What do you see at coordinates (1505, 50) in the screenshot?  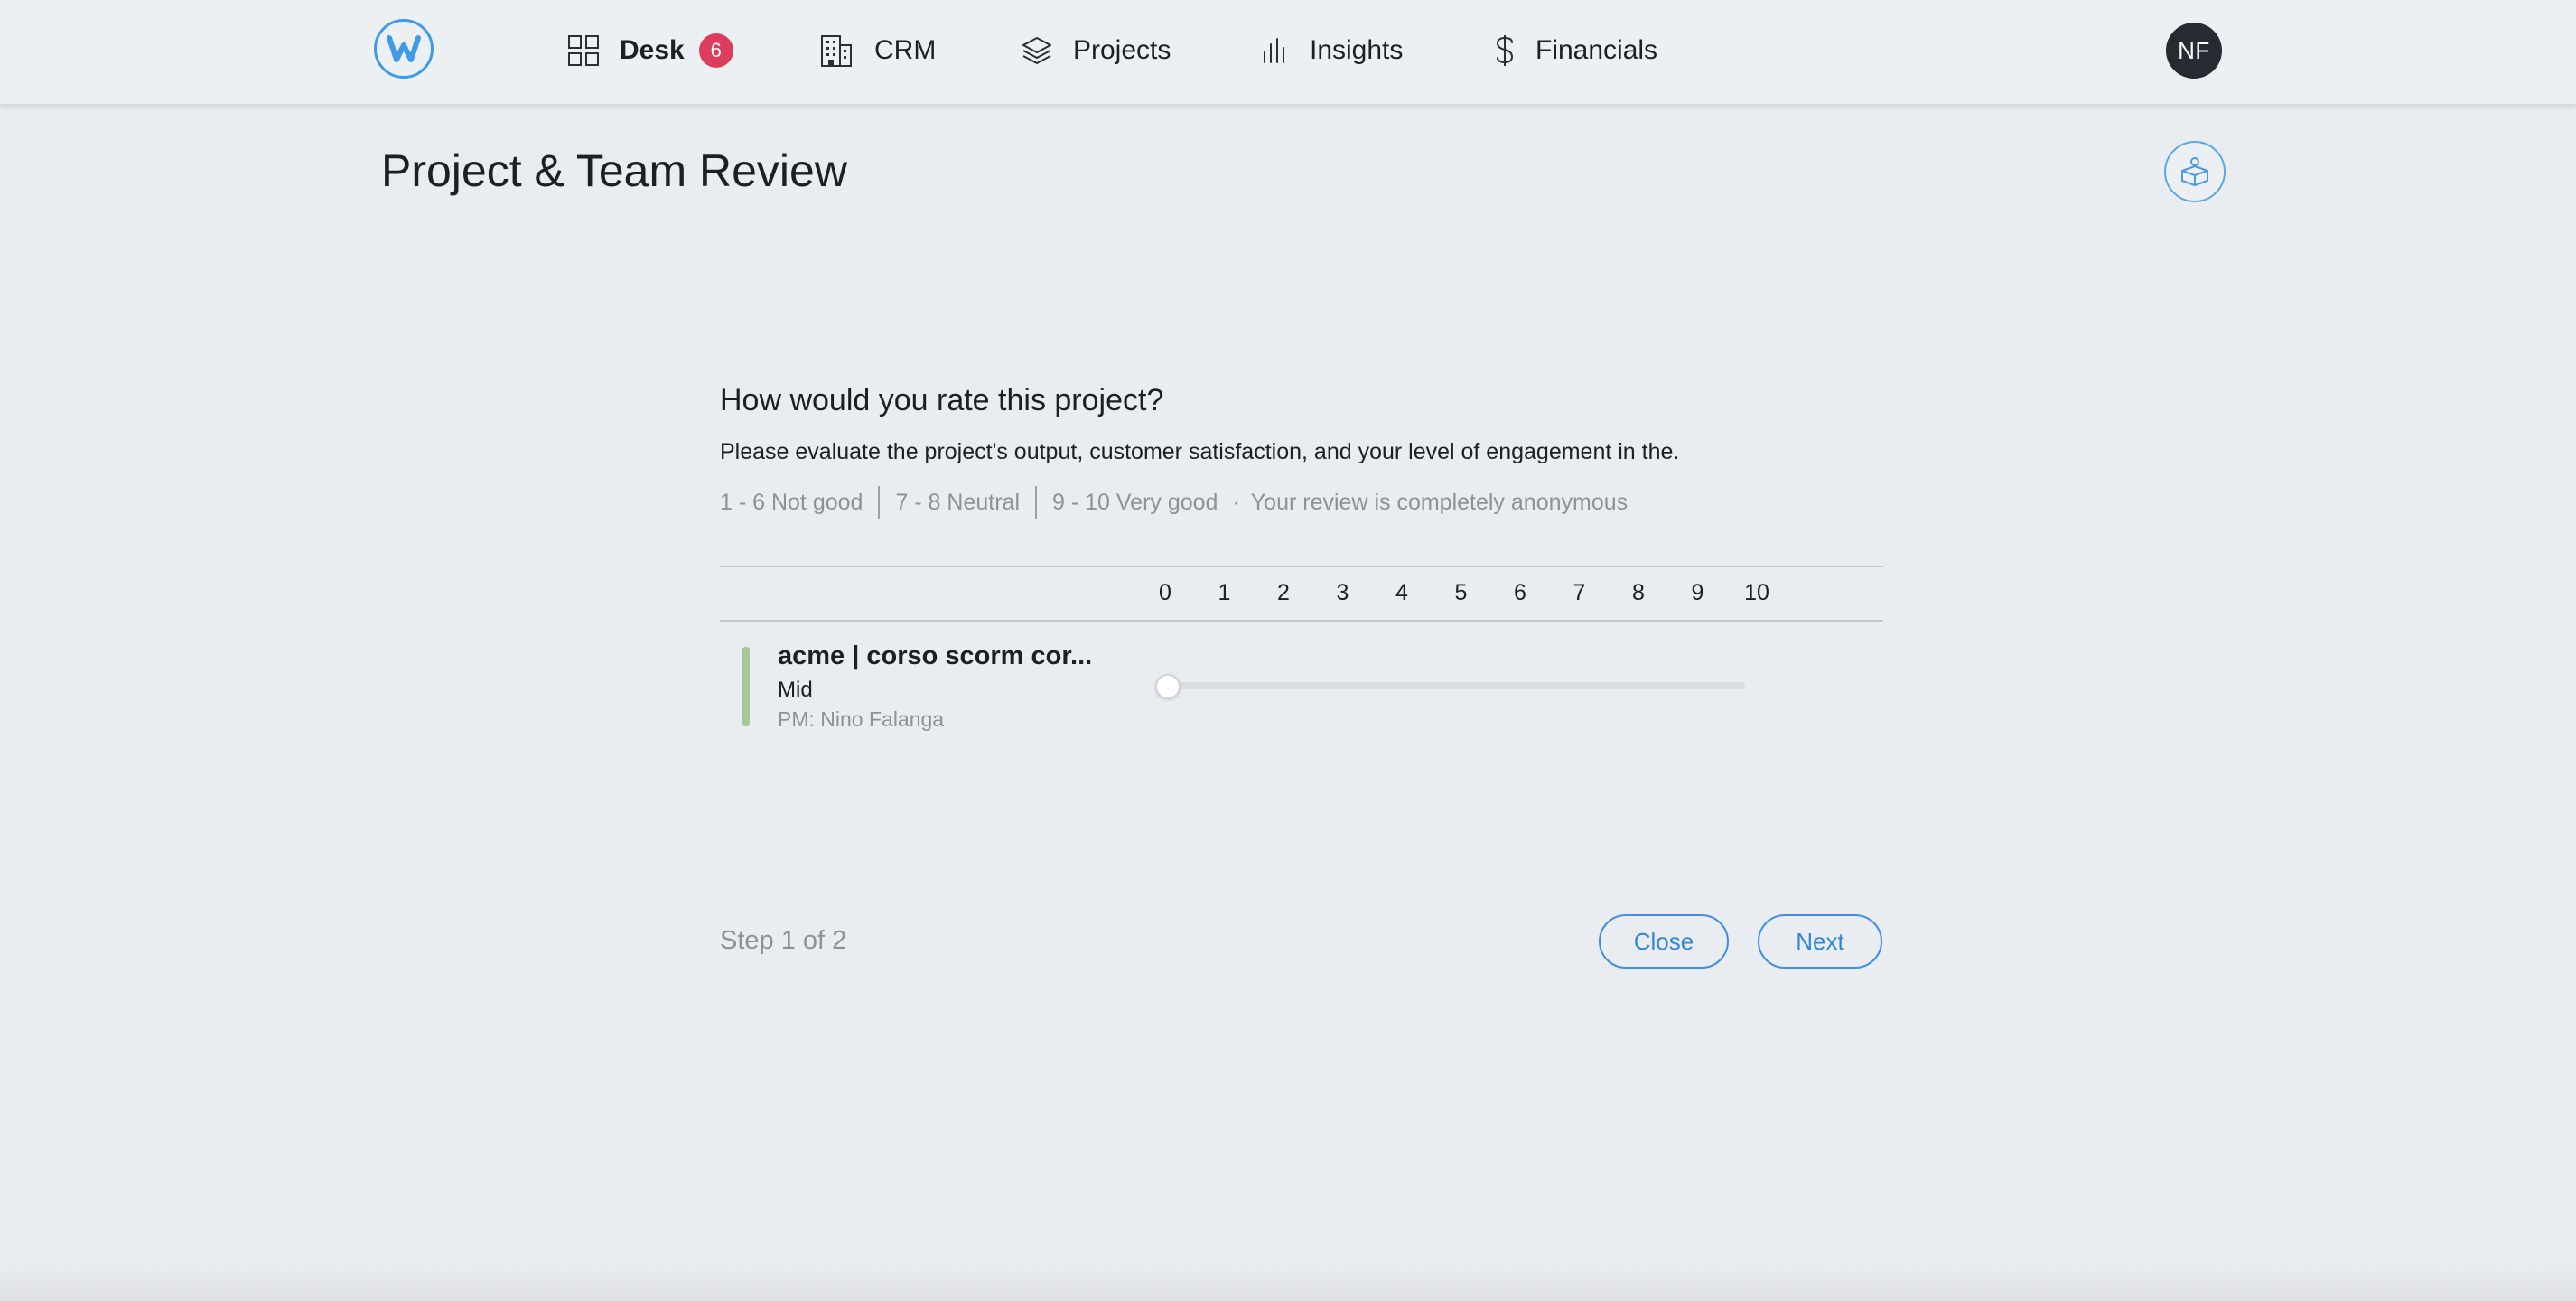 I see `dollar-icon` at bounding box center [1505, 50].